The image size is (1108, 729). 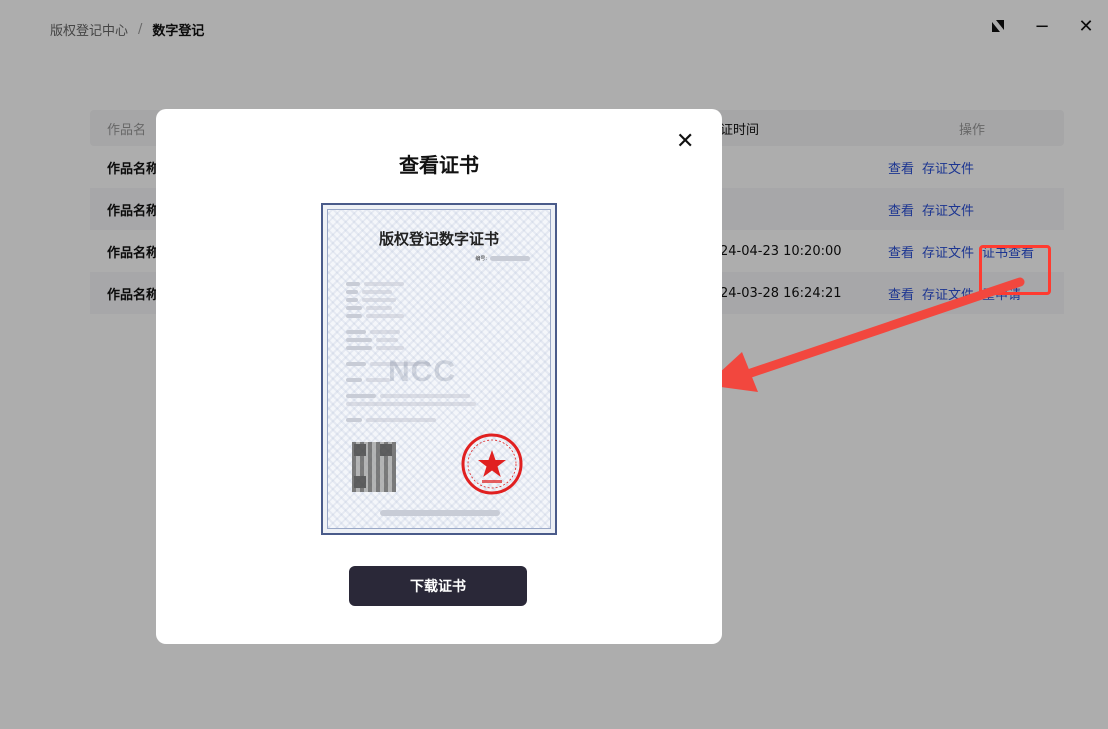 What do you see at coordinates (438, 239) in the screenshot?
I see `certificate-title: 版权登记数字证书` at bounding box center [438, 239].